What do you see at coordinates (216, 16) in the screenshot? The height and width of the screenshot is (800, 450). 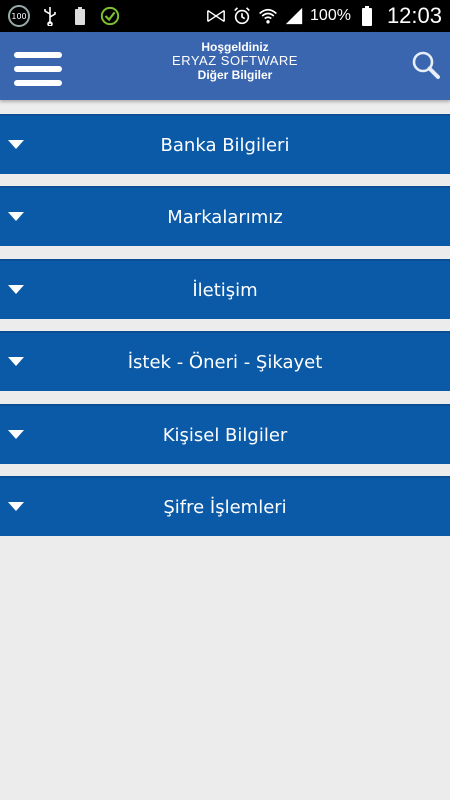 I see `nfc-icon` at bounding box center [216, 16].